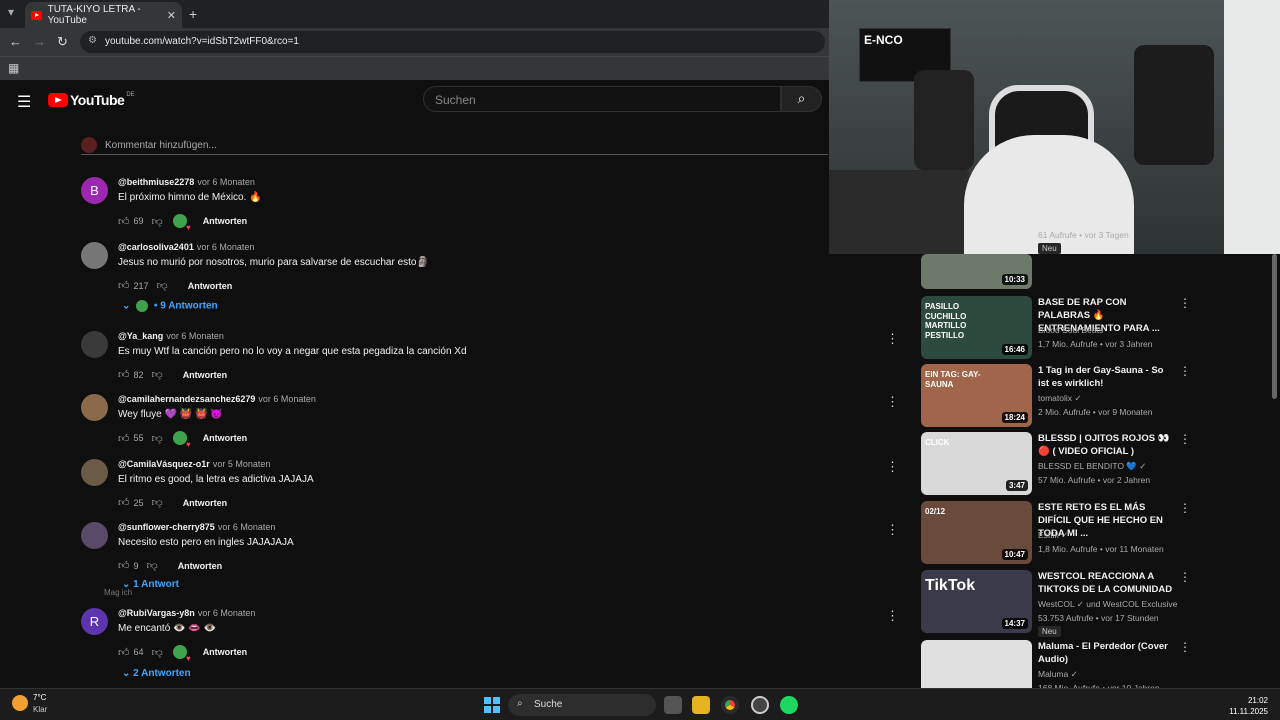 The image size is (1280, 720). Describe the element at coordinates (62, 42) in the screenshot. I see `reload-icon: ↻` at that location.